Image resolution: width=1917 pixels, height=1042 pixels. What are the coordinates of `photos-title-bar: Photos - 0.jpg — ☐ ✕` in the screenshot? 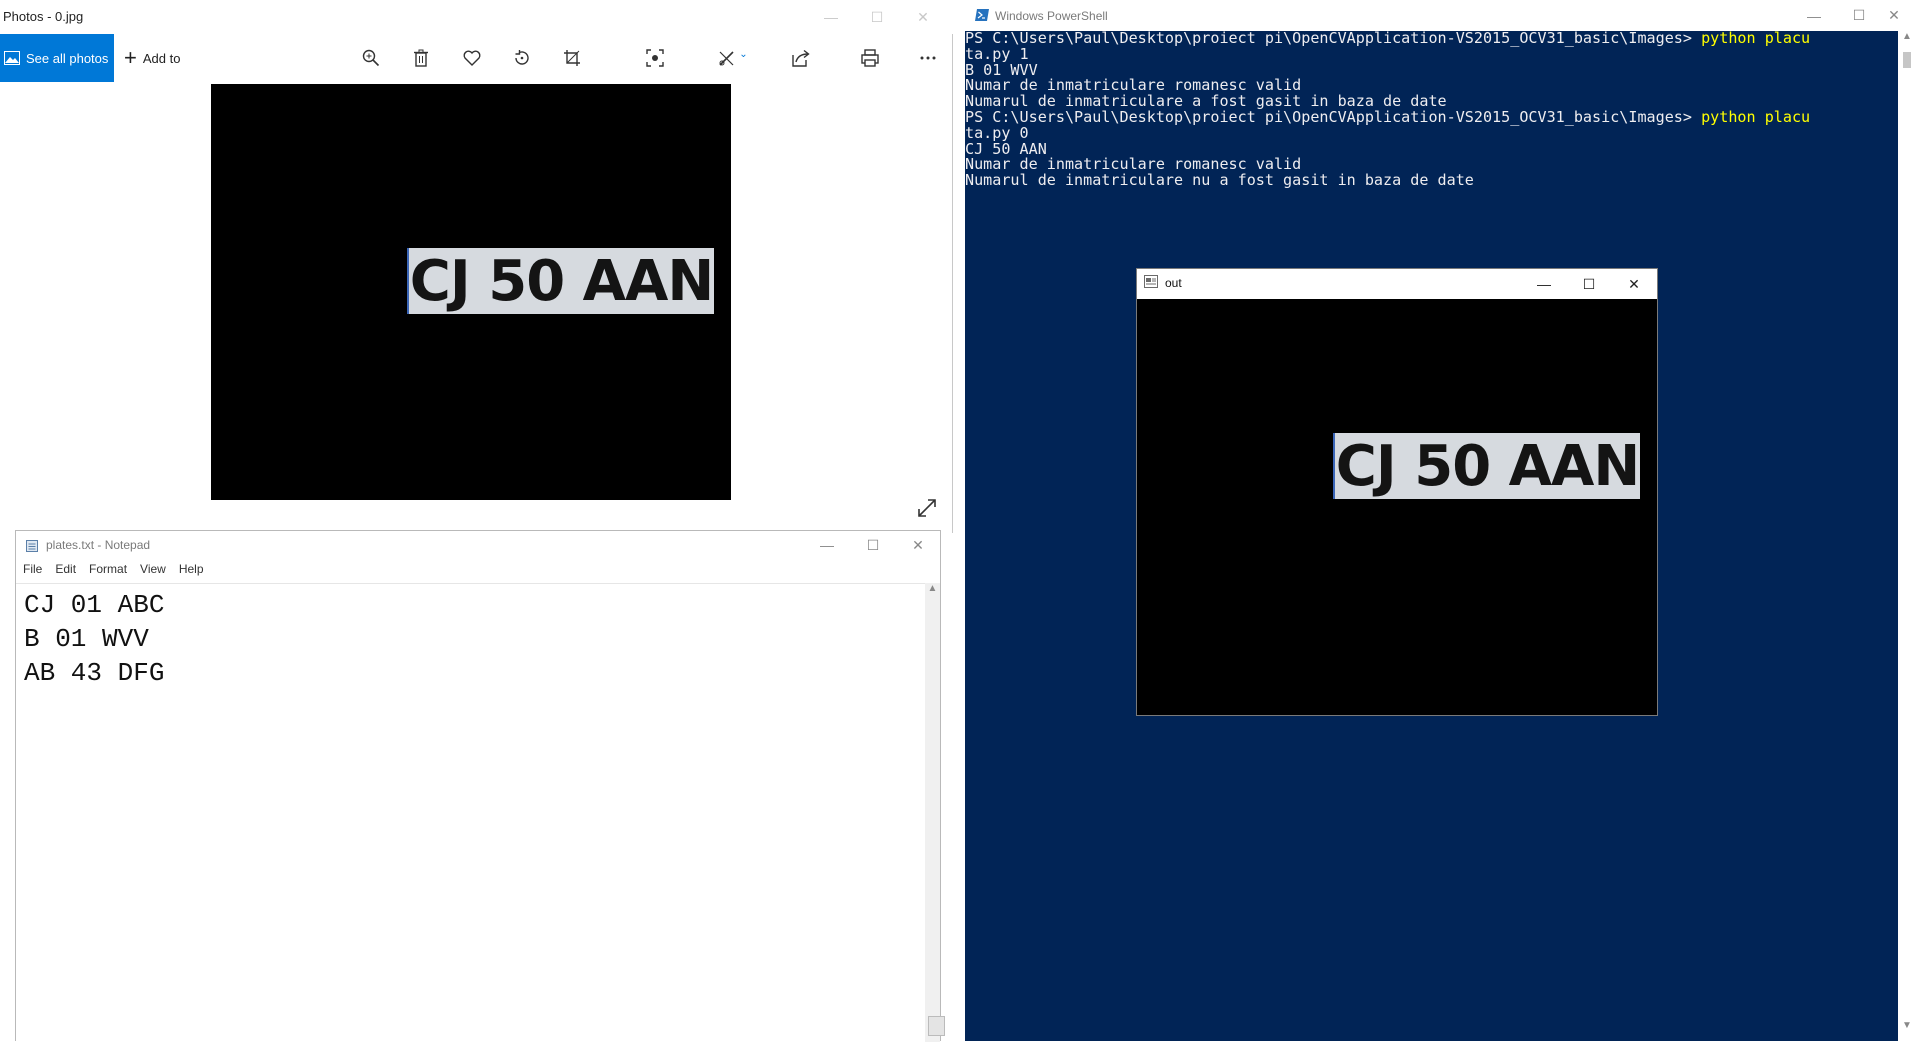 It's located at (476, 17).